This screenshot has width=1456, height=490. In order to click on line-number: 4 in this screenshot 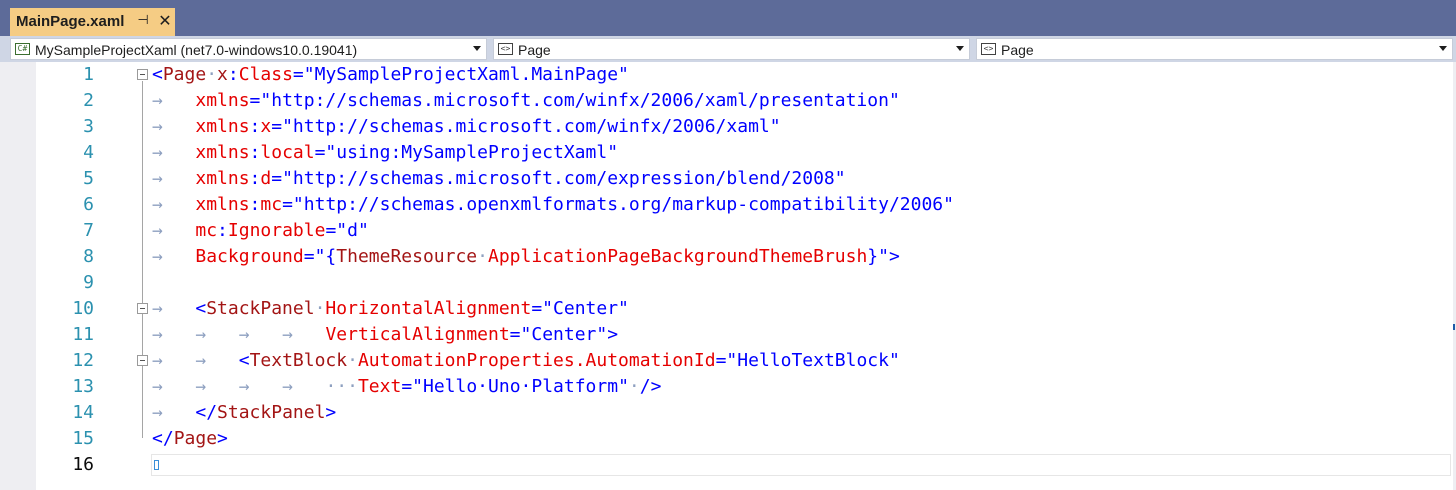, I will do `click(88, 152)`.